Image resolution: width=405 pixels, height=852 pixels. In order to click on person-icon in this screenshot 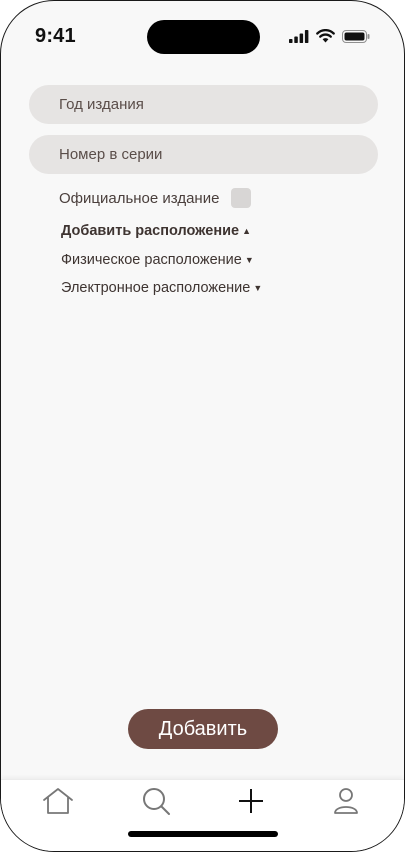, I will do `click(346, 801)`.